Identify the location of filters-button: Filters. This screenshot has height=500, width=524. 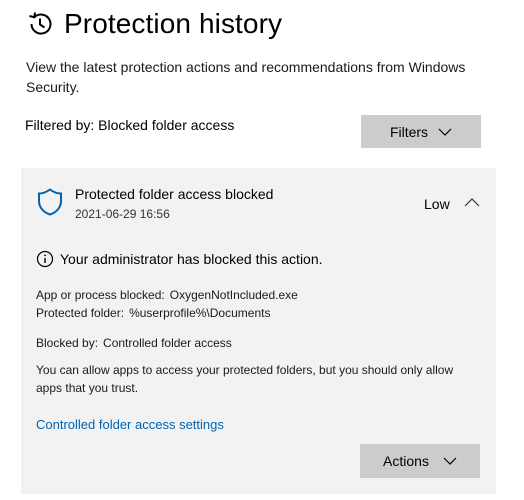
(421, 131).